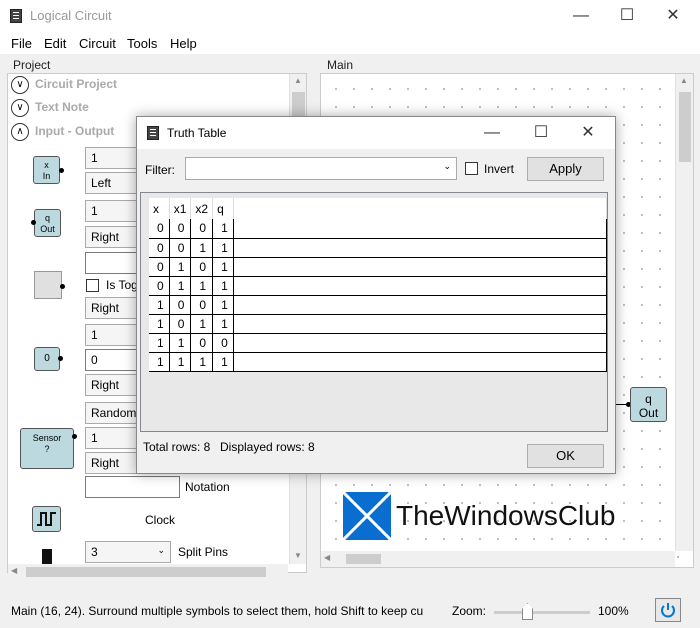 The image size is (700, 628). I want to click on invert-checkbox, so click(471, 168).